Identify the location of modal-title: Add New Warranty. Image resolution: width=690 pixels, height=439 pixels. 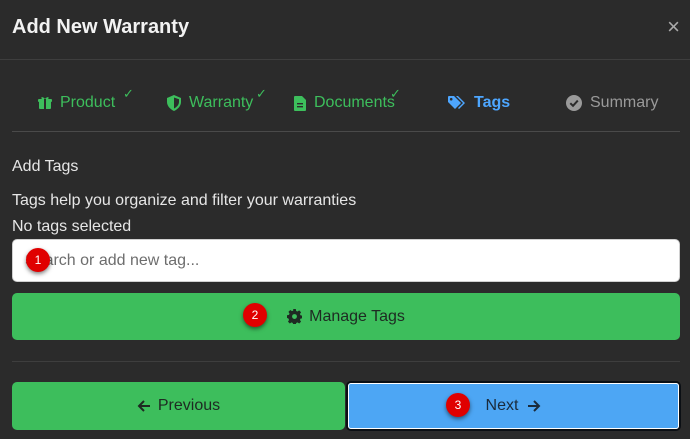
(101, 27).